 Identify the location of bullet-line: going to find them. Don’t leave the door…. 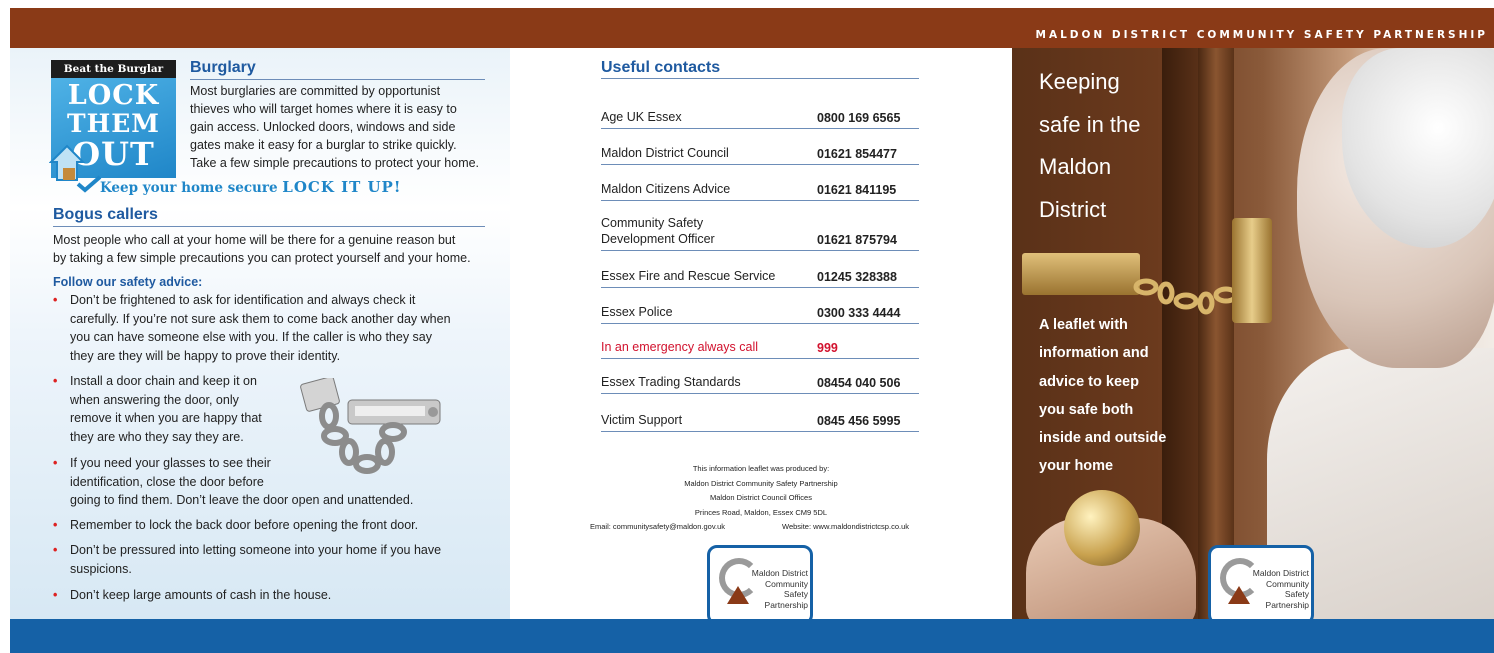
(242, 500).